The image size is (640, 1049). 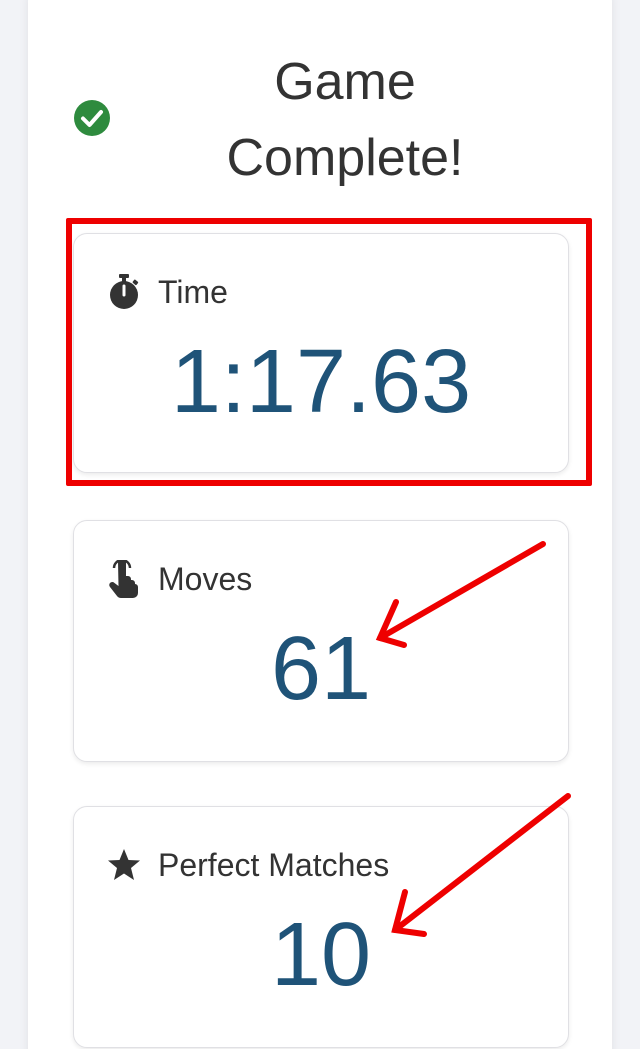 I want to click on moves-value: 61, so click(x=321, y=669).